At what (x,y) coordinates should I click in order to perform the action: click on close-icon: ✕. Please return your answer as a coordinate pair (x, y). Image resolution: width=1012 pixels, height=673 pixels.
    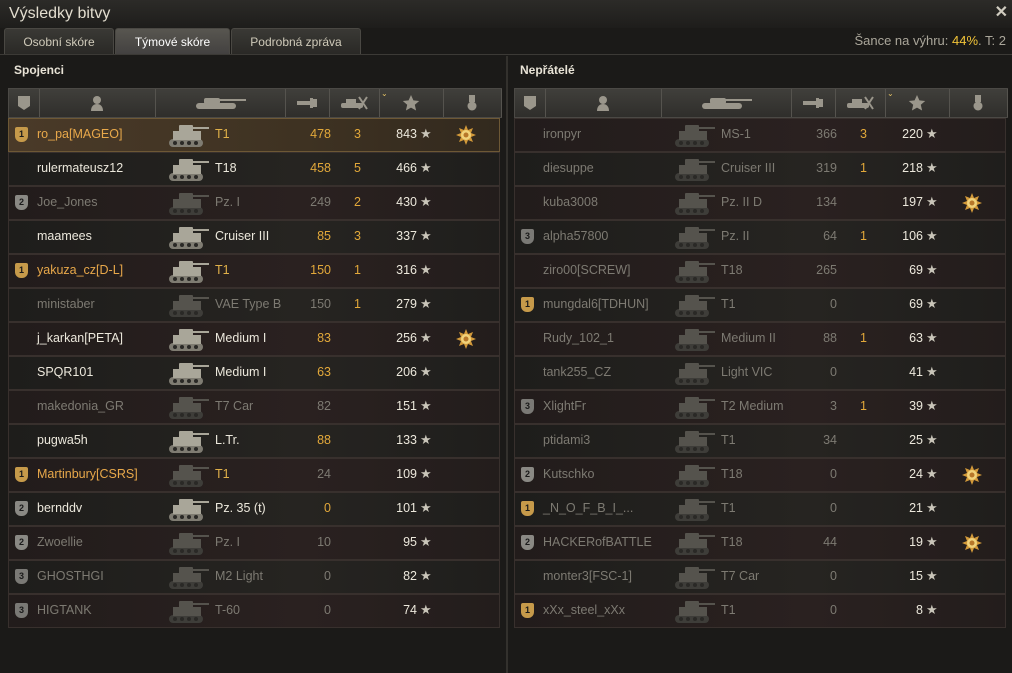
    Looking at the image, I should click on (1001, 12).